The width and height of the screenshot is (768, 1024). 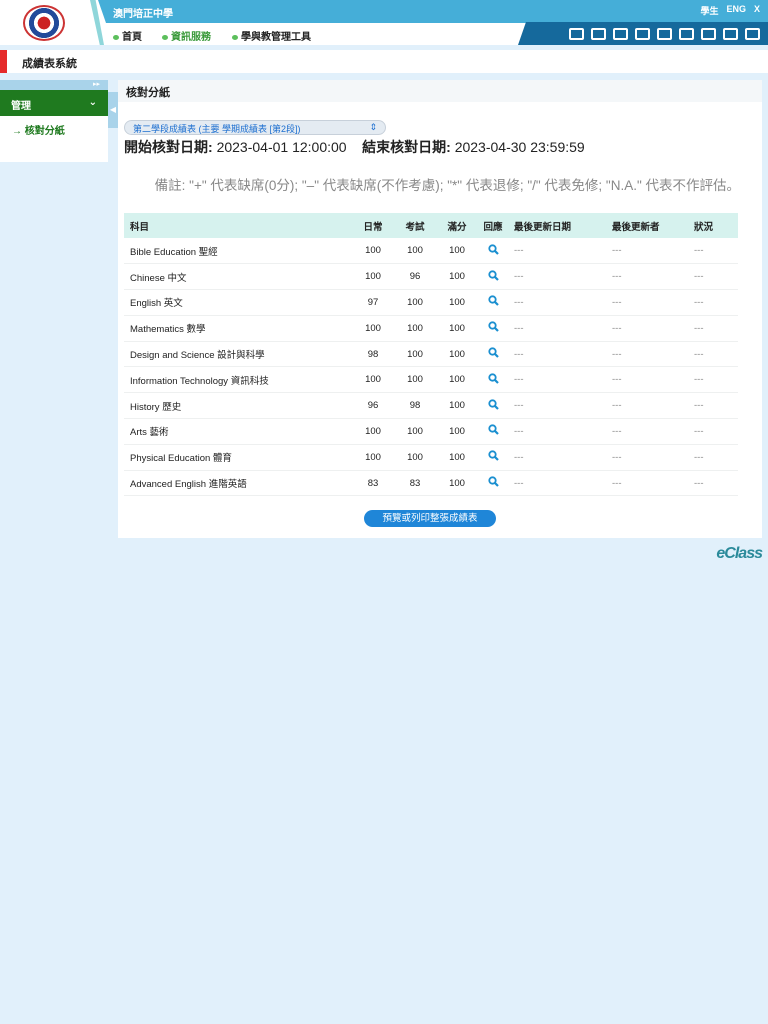 I want to click on column-header: 狀況, so click(x=713, y=225).